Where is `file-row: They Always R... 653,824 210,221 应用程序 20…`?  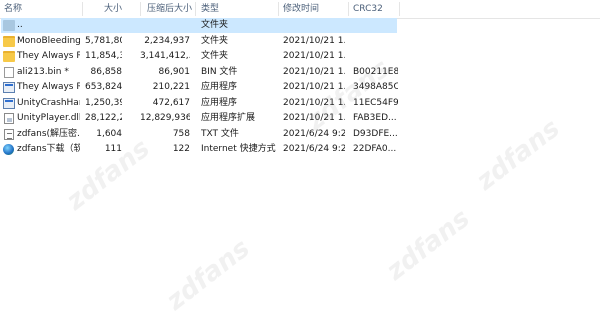 file-row: They Always R... 653,824 210,221 应用程序 20… is located at coordinates (300, 88).